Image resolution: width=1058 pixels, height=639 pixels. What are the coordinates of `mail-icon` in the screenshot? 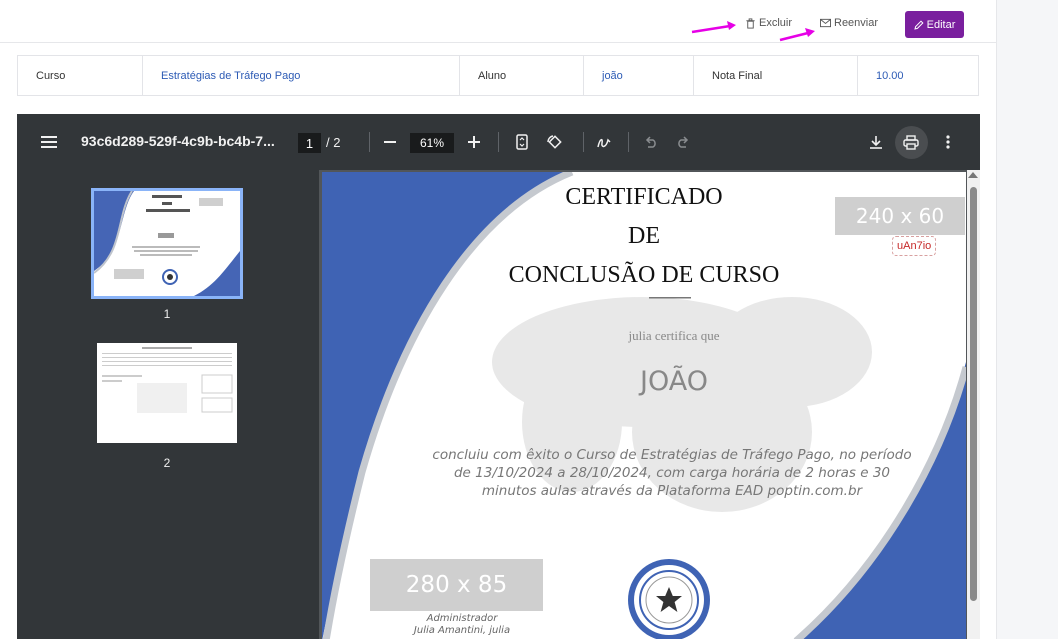 It's located at (825, 23).